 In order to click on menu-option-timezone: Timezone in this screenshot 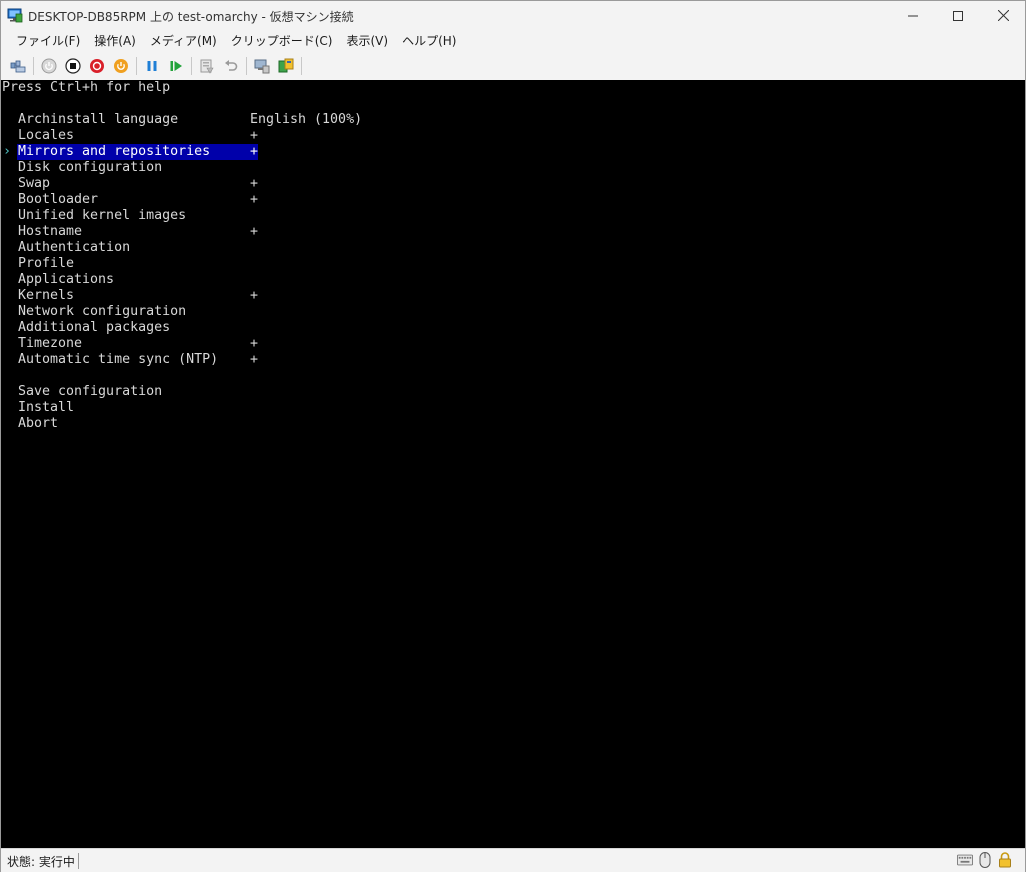, I will do `click(50, 344)`.